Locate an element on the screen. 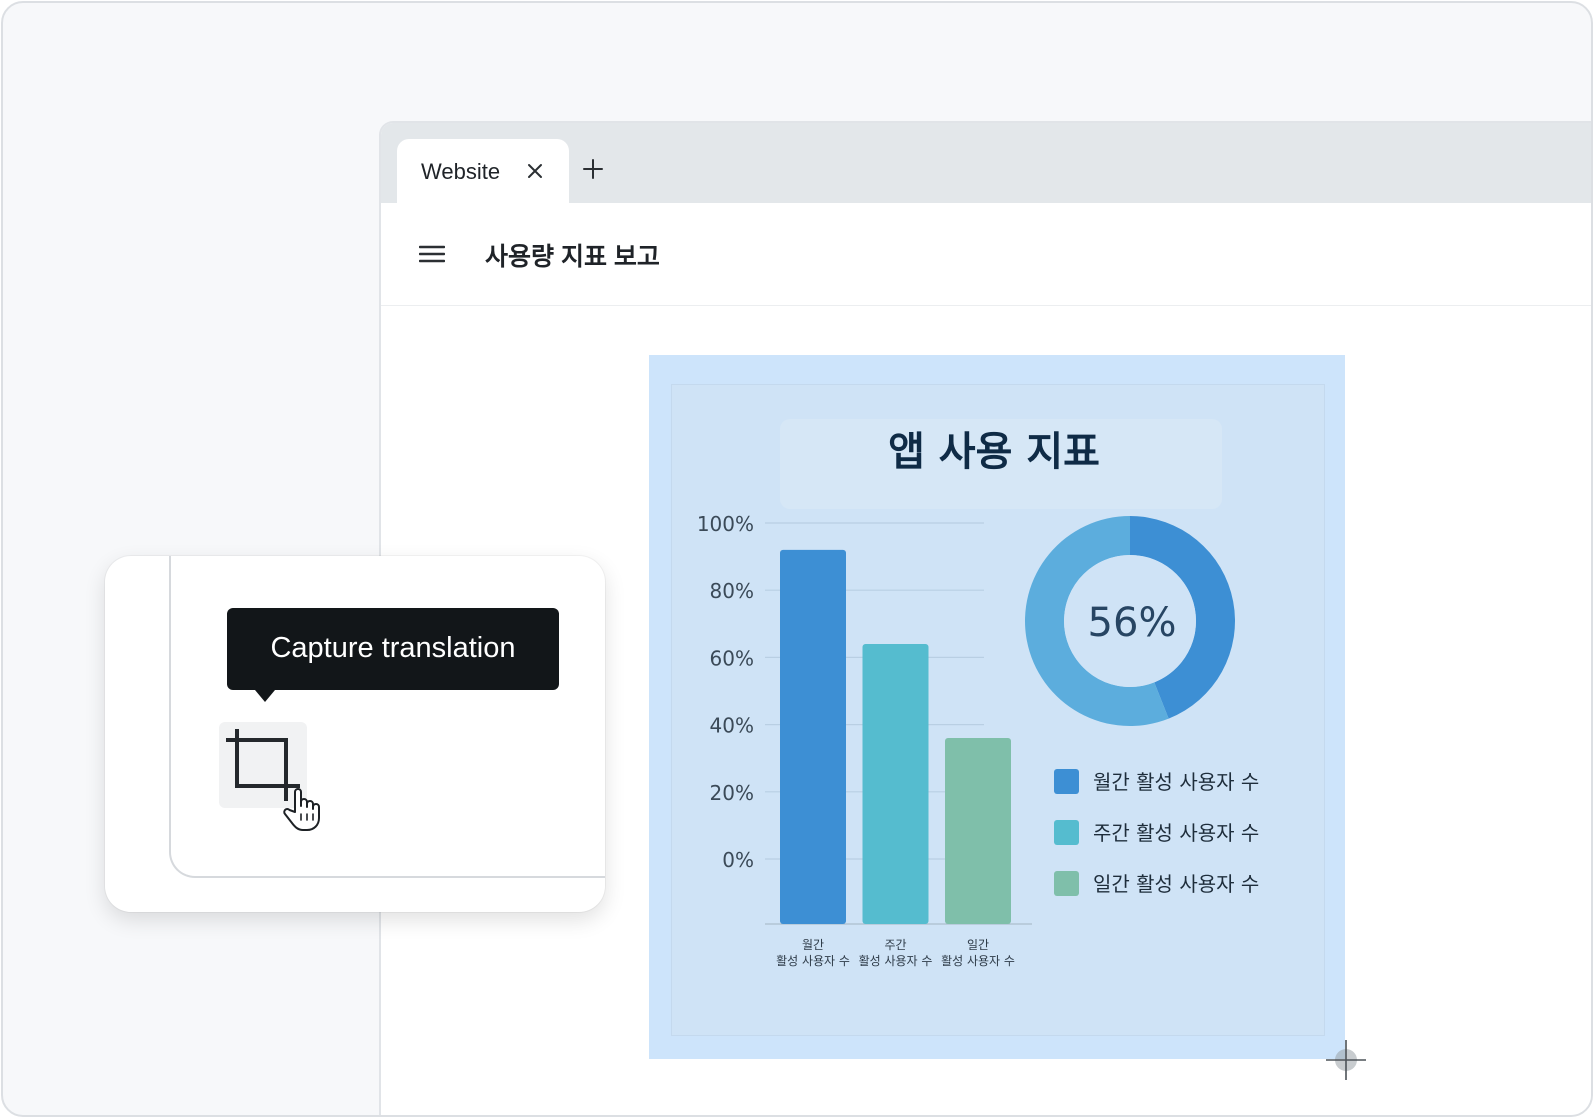  hand-pointer-cursor-icon is located at coordinates (301, 809).